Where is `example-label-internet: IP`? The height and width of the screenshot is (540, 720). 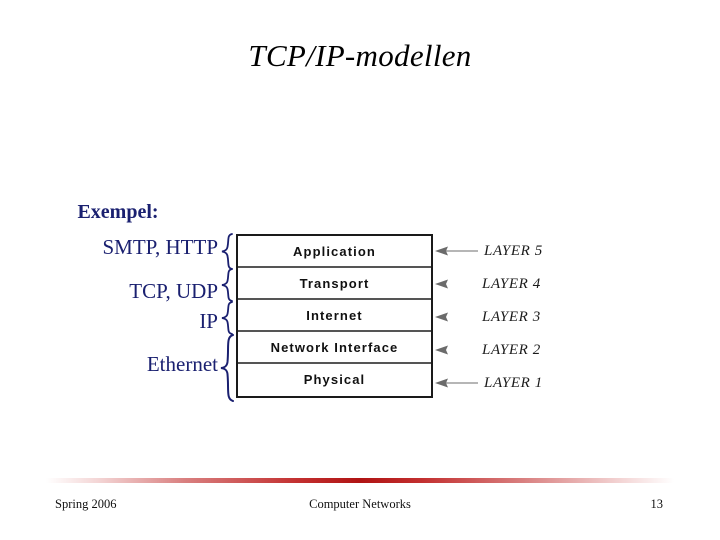
example-label-internet: IP is located at coordinates (208, 321).